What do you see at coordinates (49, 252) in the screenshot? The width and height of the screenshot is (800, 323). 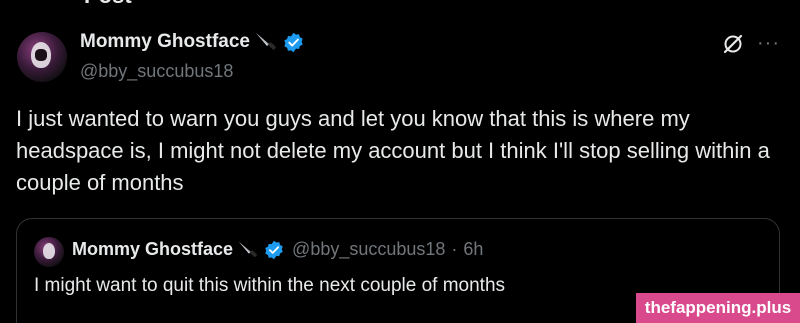 I see `quoted-avatar` at bounding box center [49, 252].